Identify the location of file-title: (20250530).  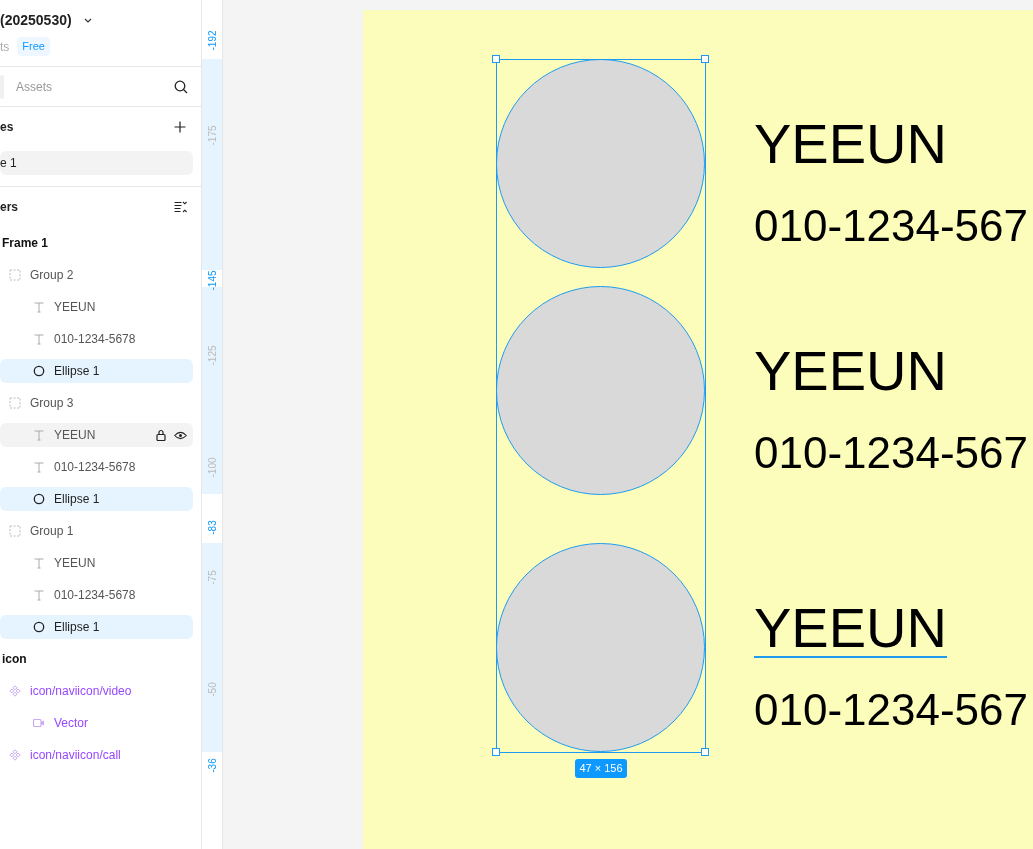
(36, 21).